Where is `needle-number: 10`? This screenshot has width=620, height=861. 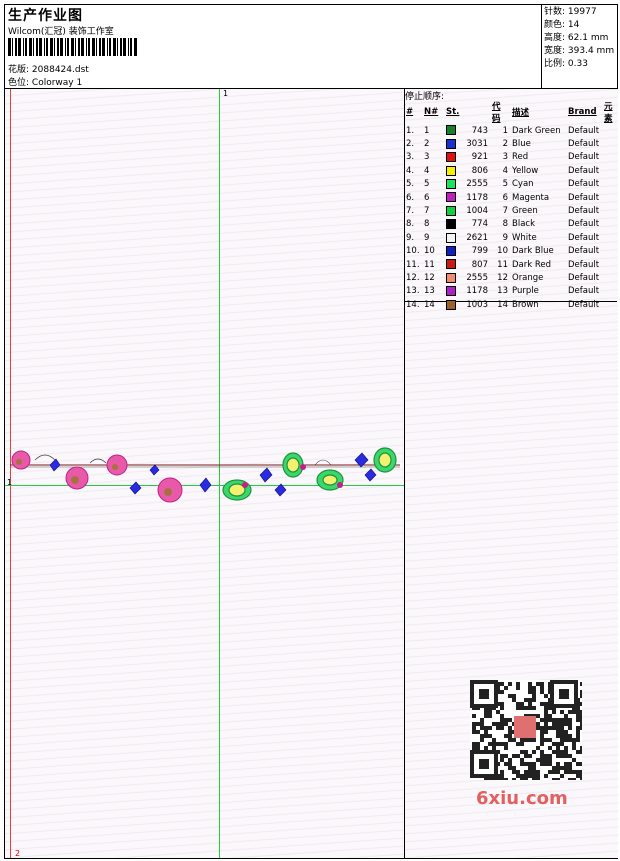 needle-number: 10 is located at coordinates (429, 251).